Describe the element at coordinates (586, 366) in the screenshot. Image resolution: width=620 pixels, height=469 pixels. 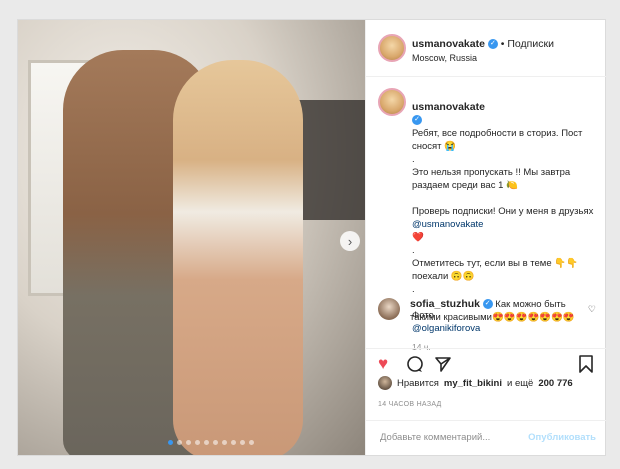
I see `bookmark-icon` at that location.